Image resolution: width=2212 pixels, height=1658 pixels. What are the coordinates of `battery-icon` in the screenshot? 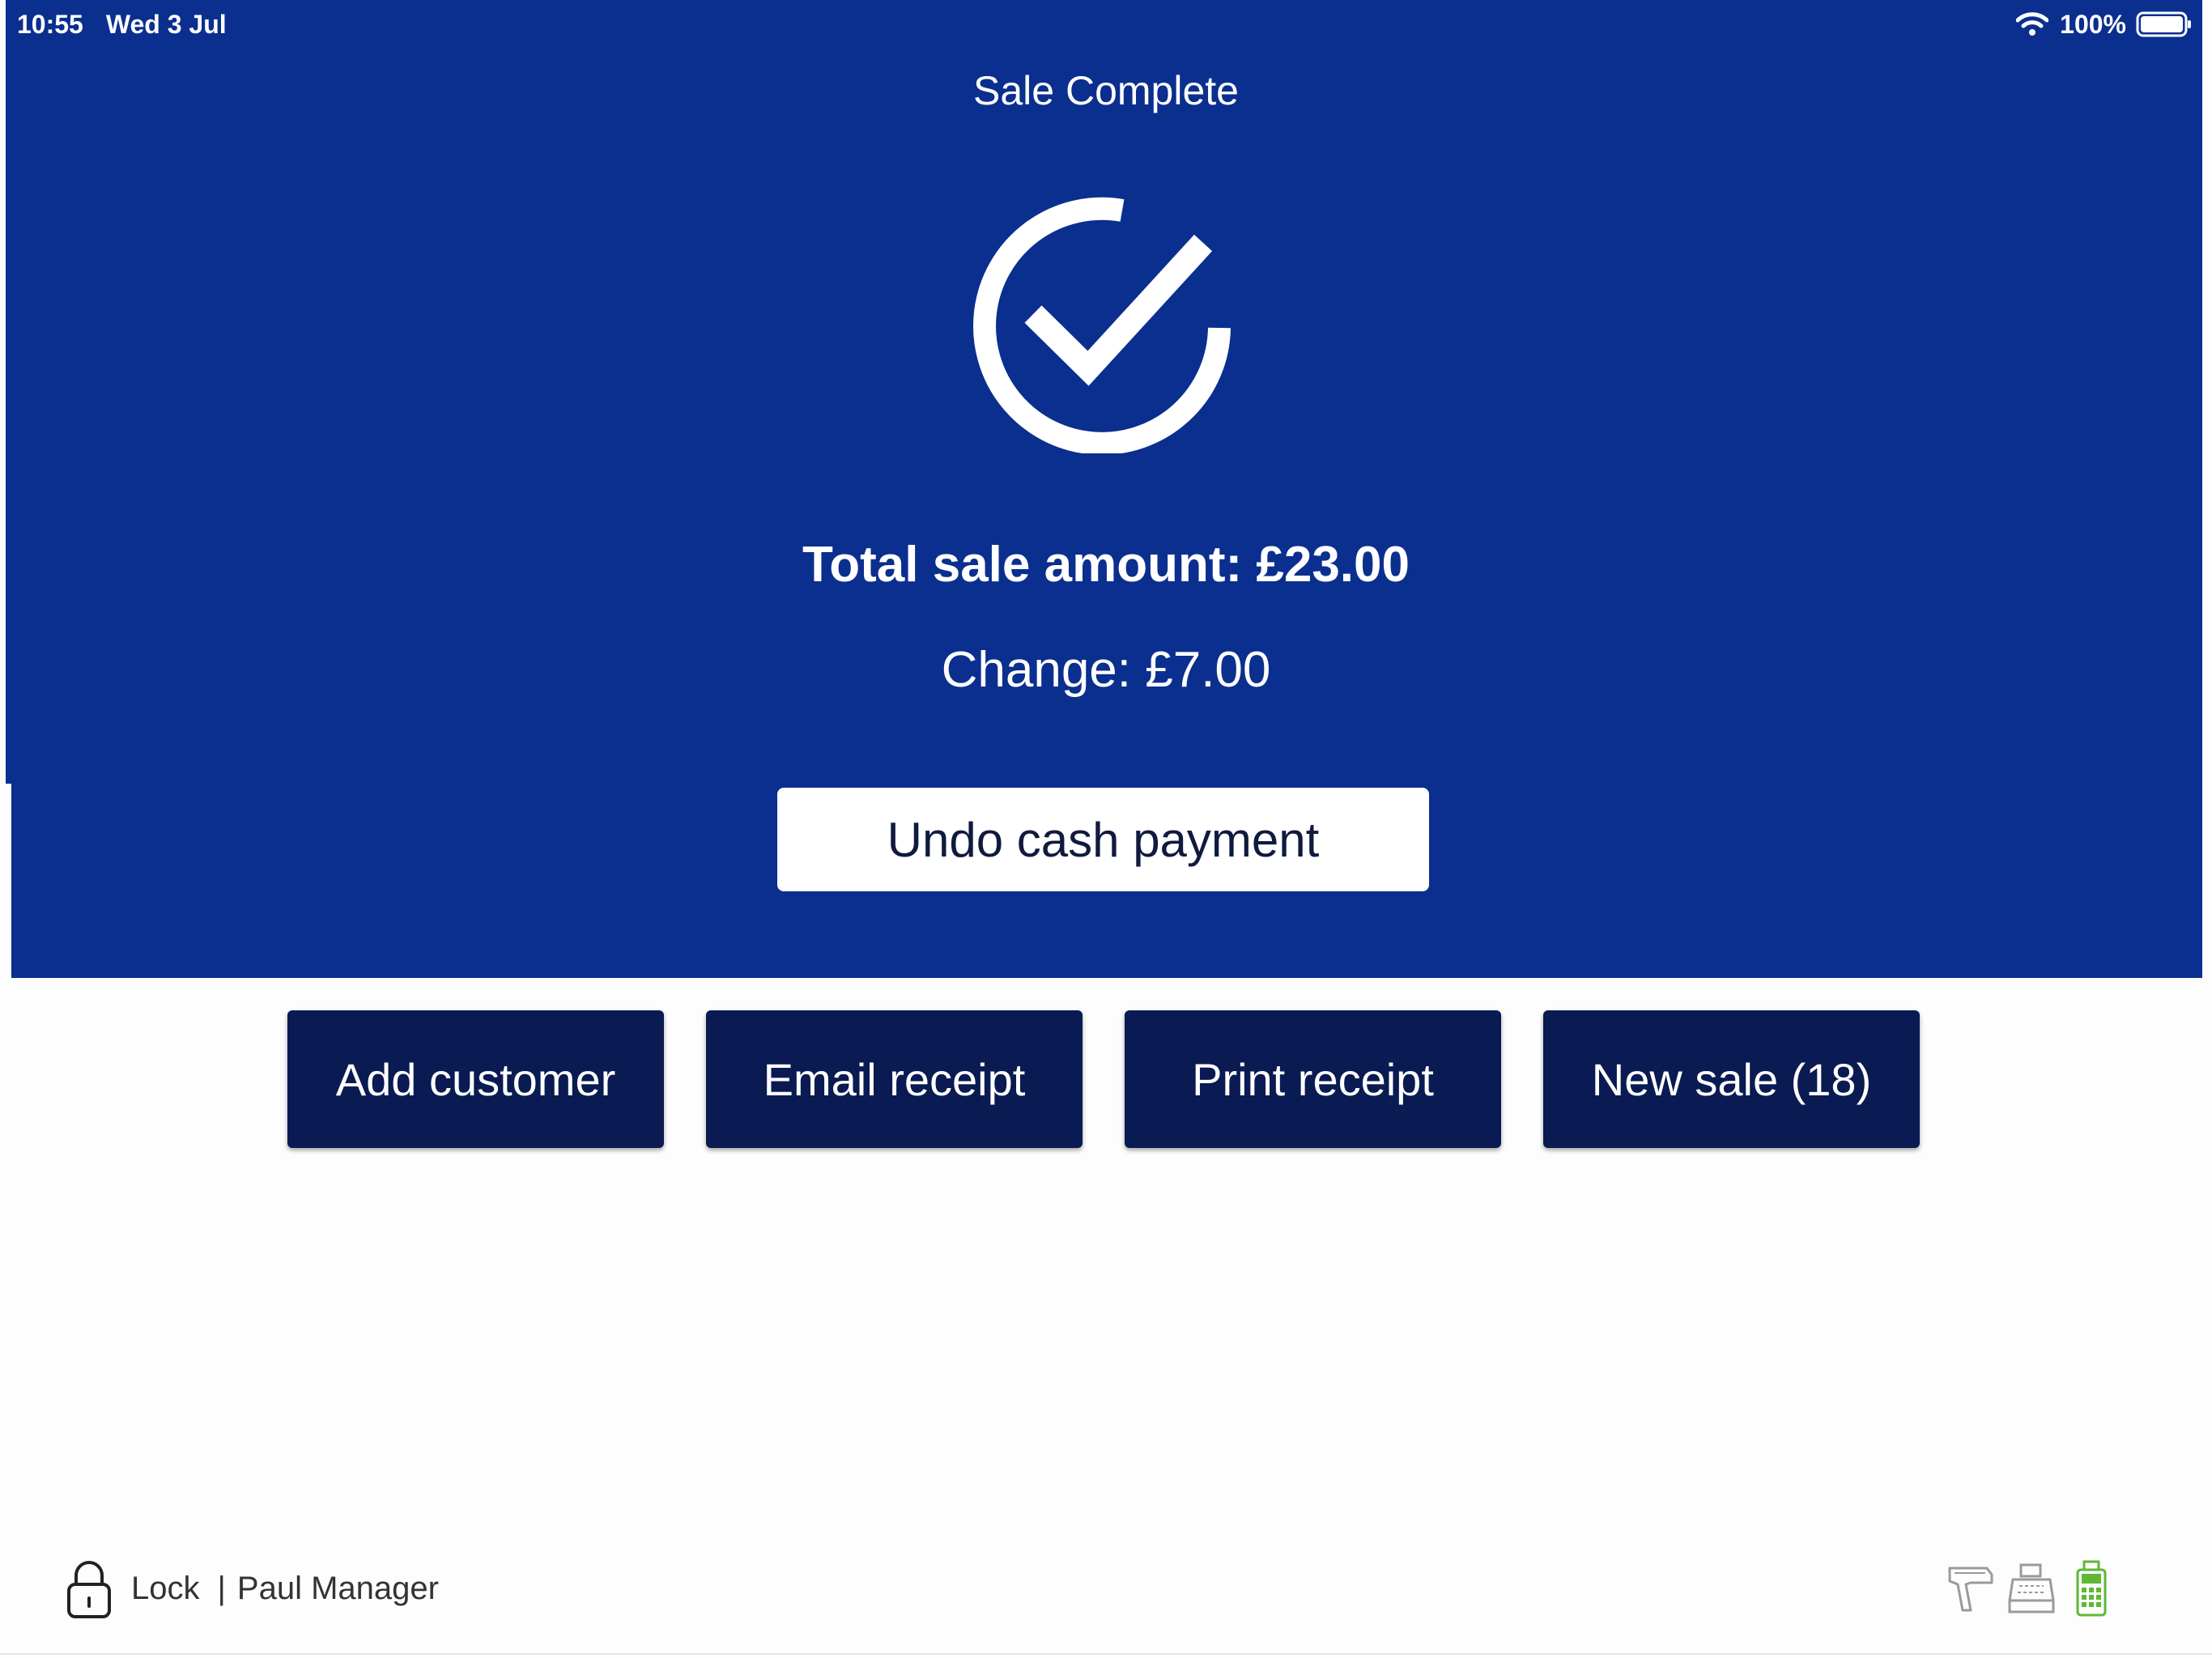 It's located at (2164, 24).